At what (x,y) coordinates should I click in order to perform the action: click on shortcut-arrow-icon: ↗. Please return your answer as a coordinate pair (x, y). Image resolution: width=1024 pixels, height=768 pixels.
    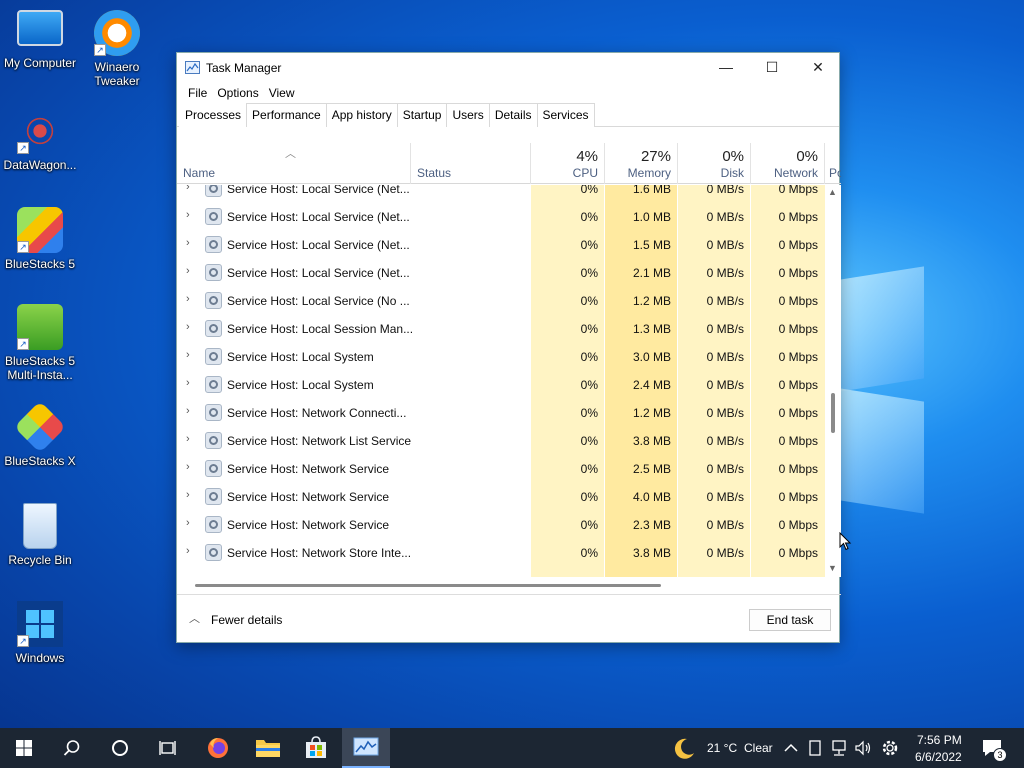
    Looking at the image, I should click on (100, 50).